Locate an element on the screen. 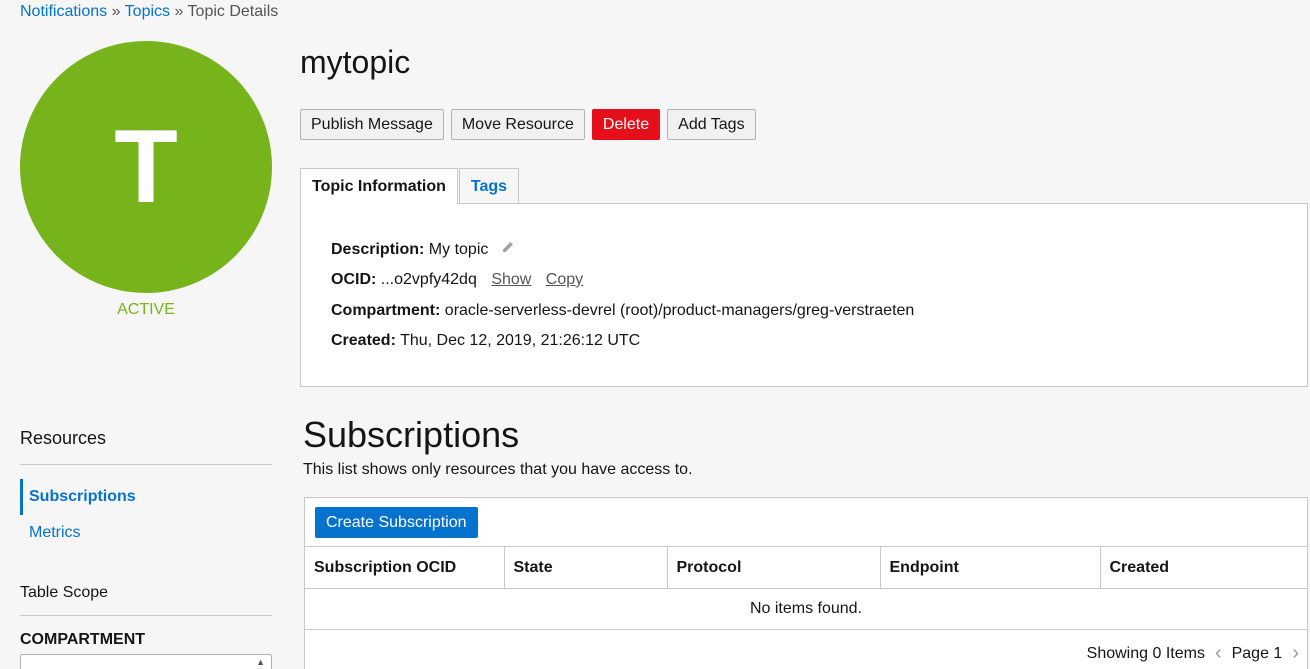  create-subscription-button: Create Subscription is located at coordinates (396, 522).